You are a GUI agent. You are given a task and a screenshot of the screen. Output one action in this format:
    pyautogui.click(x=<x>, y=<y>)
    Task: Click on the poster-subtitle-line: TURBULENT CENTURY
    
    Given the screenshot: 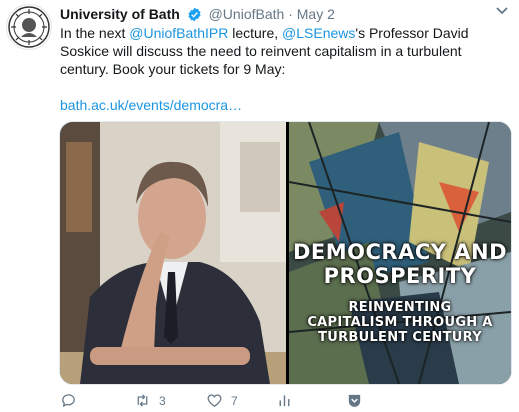 What is the action you would take?
    pyautogui.click(x=400, y=337)
    